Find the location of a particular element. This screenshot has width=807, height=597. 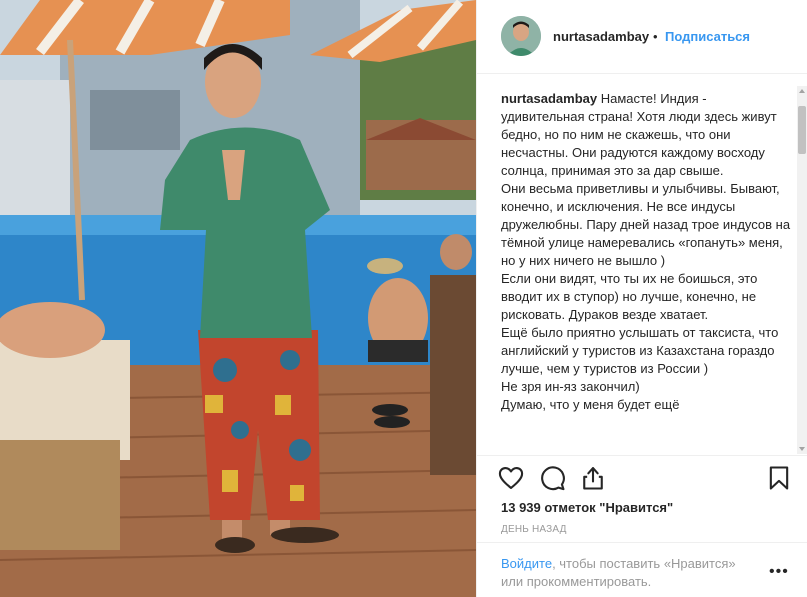

more-options-icon: ••• is located at coordinates (779, 572).